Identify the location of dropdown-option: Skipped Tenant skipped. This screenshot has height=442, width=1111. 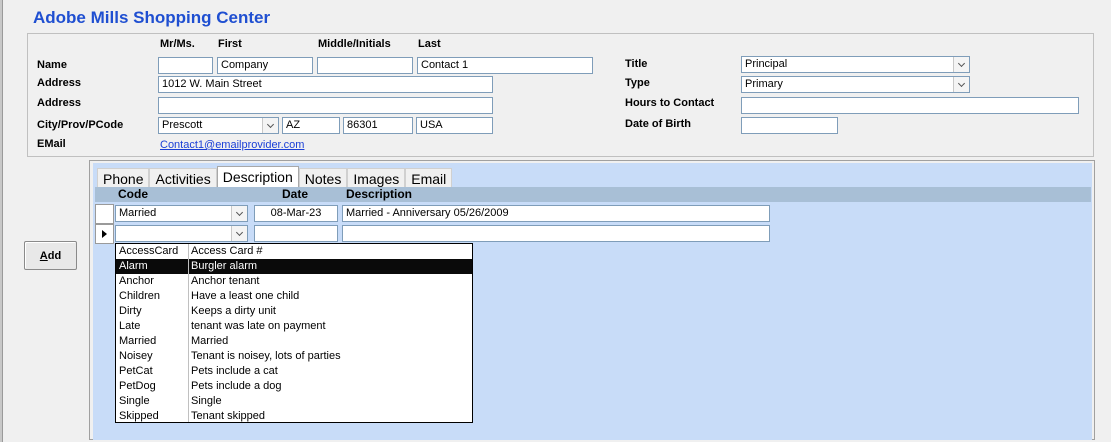
(294, 415).